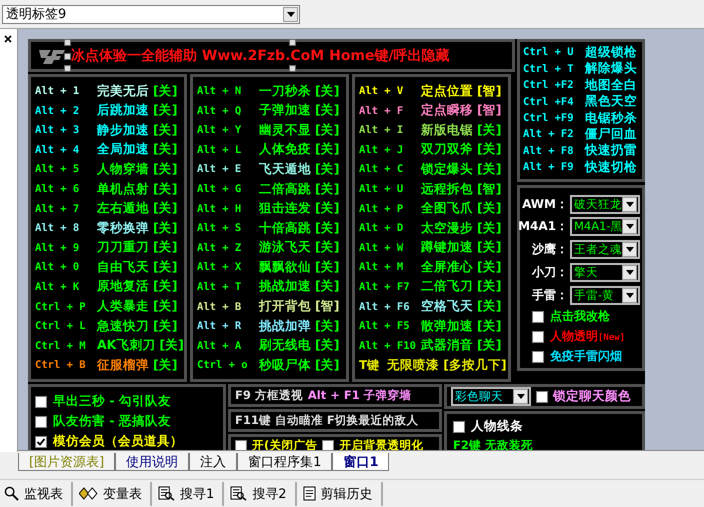 Image resolution: width=704 pixels, height=507 pixels. Describe the element at coordinates (152, 461) in the screenshot. I see `tab: 使用说明` at that location.